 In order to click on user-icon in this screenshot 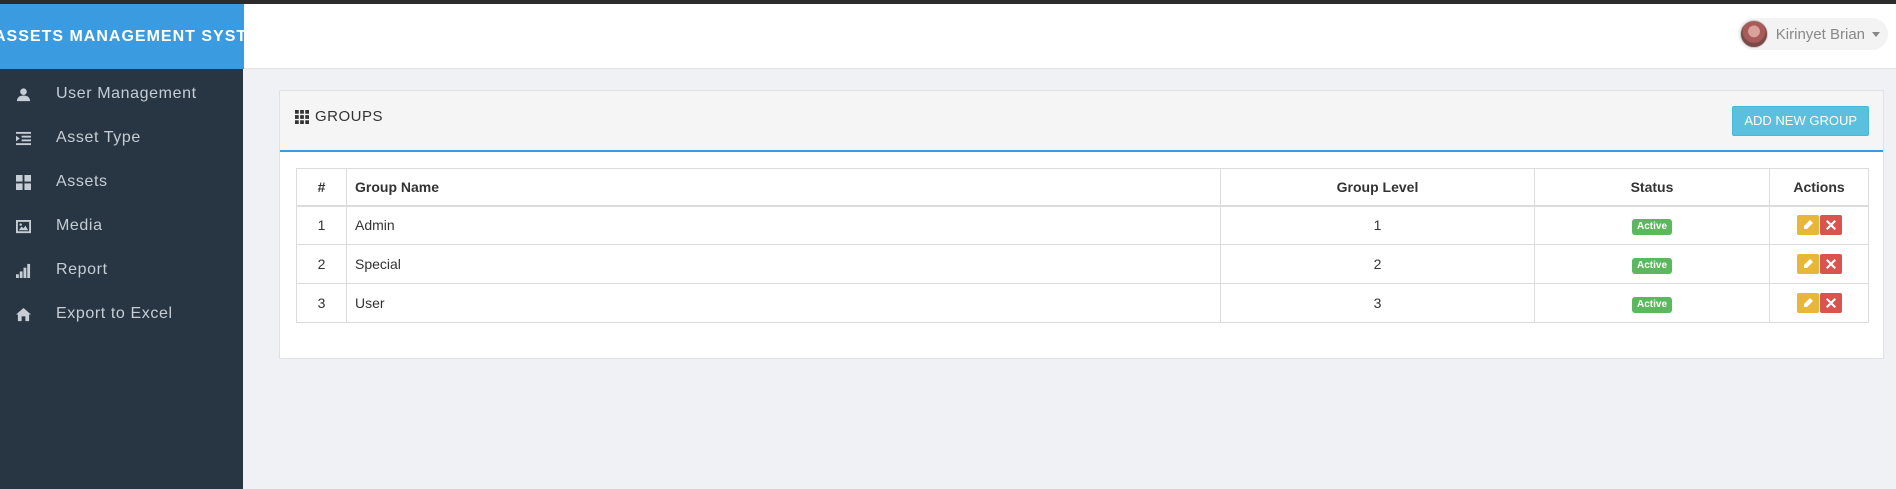, I will do `click(36, 94)`.